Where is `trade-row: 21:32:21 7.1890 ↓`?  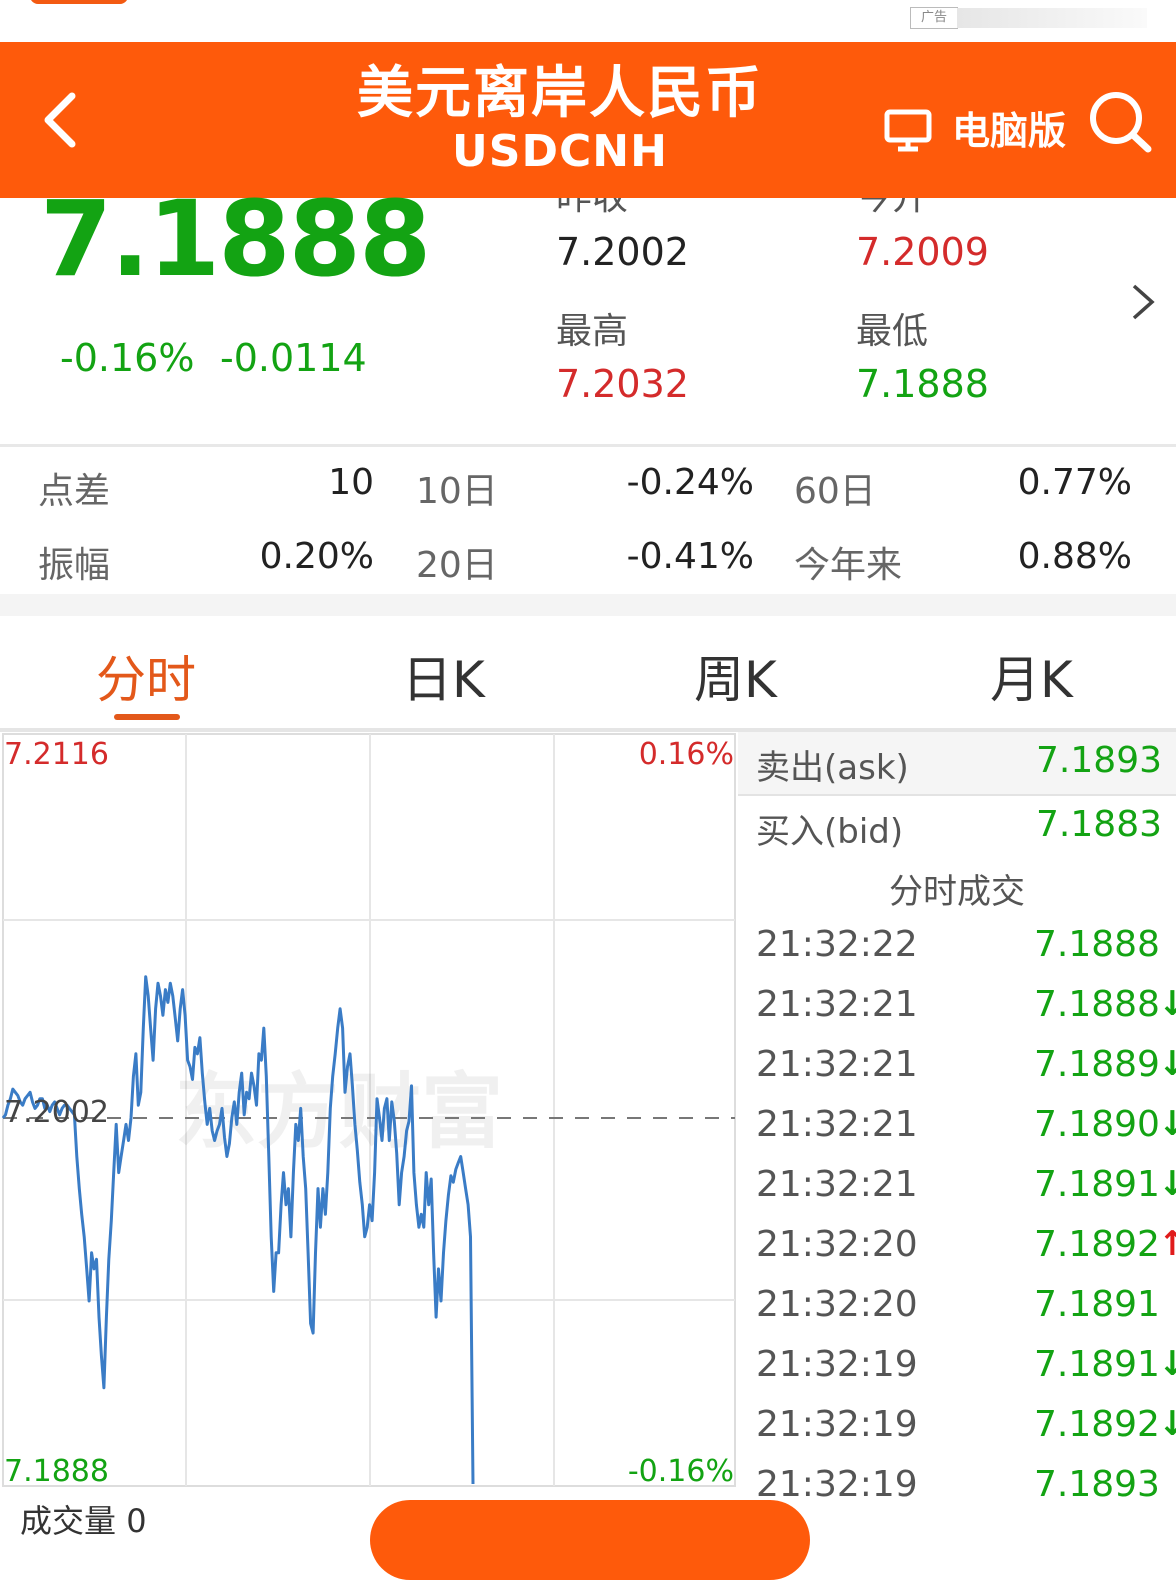
trade-row: 21:32:21 7.1890 ↓ is located at coordinates (957, 1134).